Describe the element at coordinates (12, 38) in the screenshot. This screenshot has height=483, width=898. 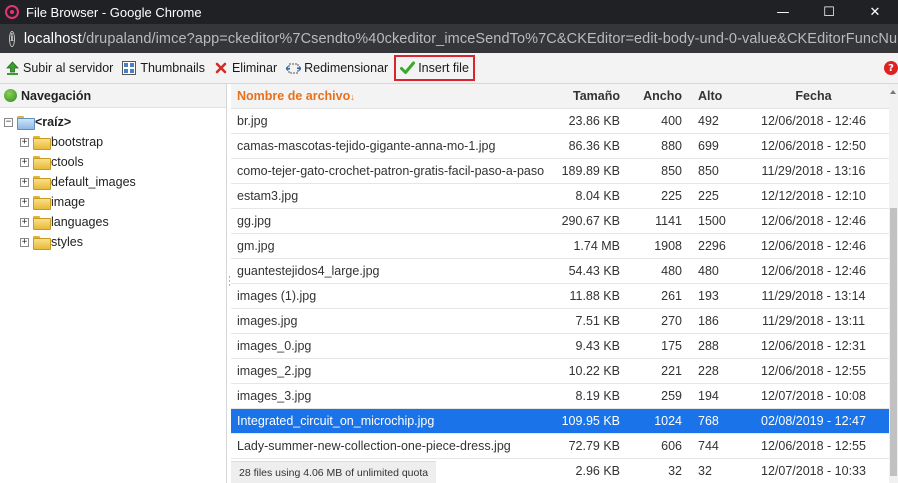
I see `info-icon: i` at that location.